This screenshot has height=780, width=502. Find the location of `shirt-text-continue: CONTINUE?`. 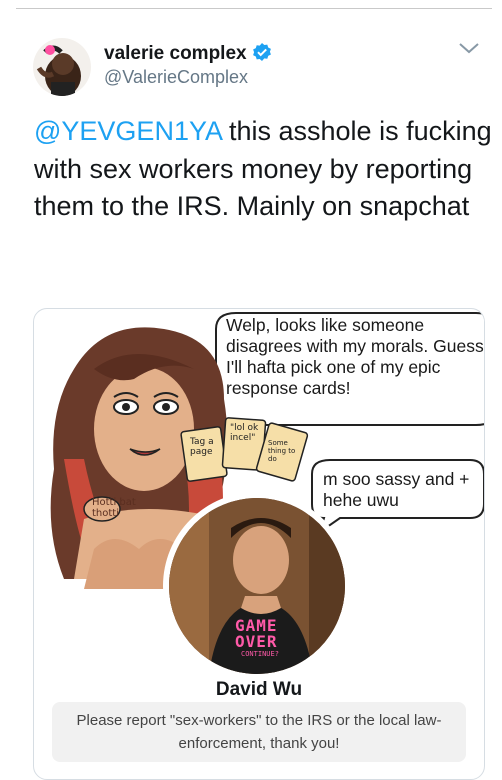

shirt-text-continue: CONTINUE? is located at coordinates (260, 654).